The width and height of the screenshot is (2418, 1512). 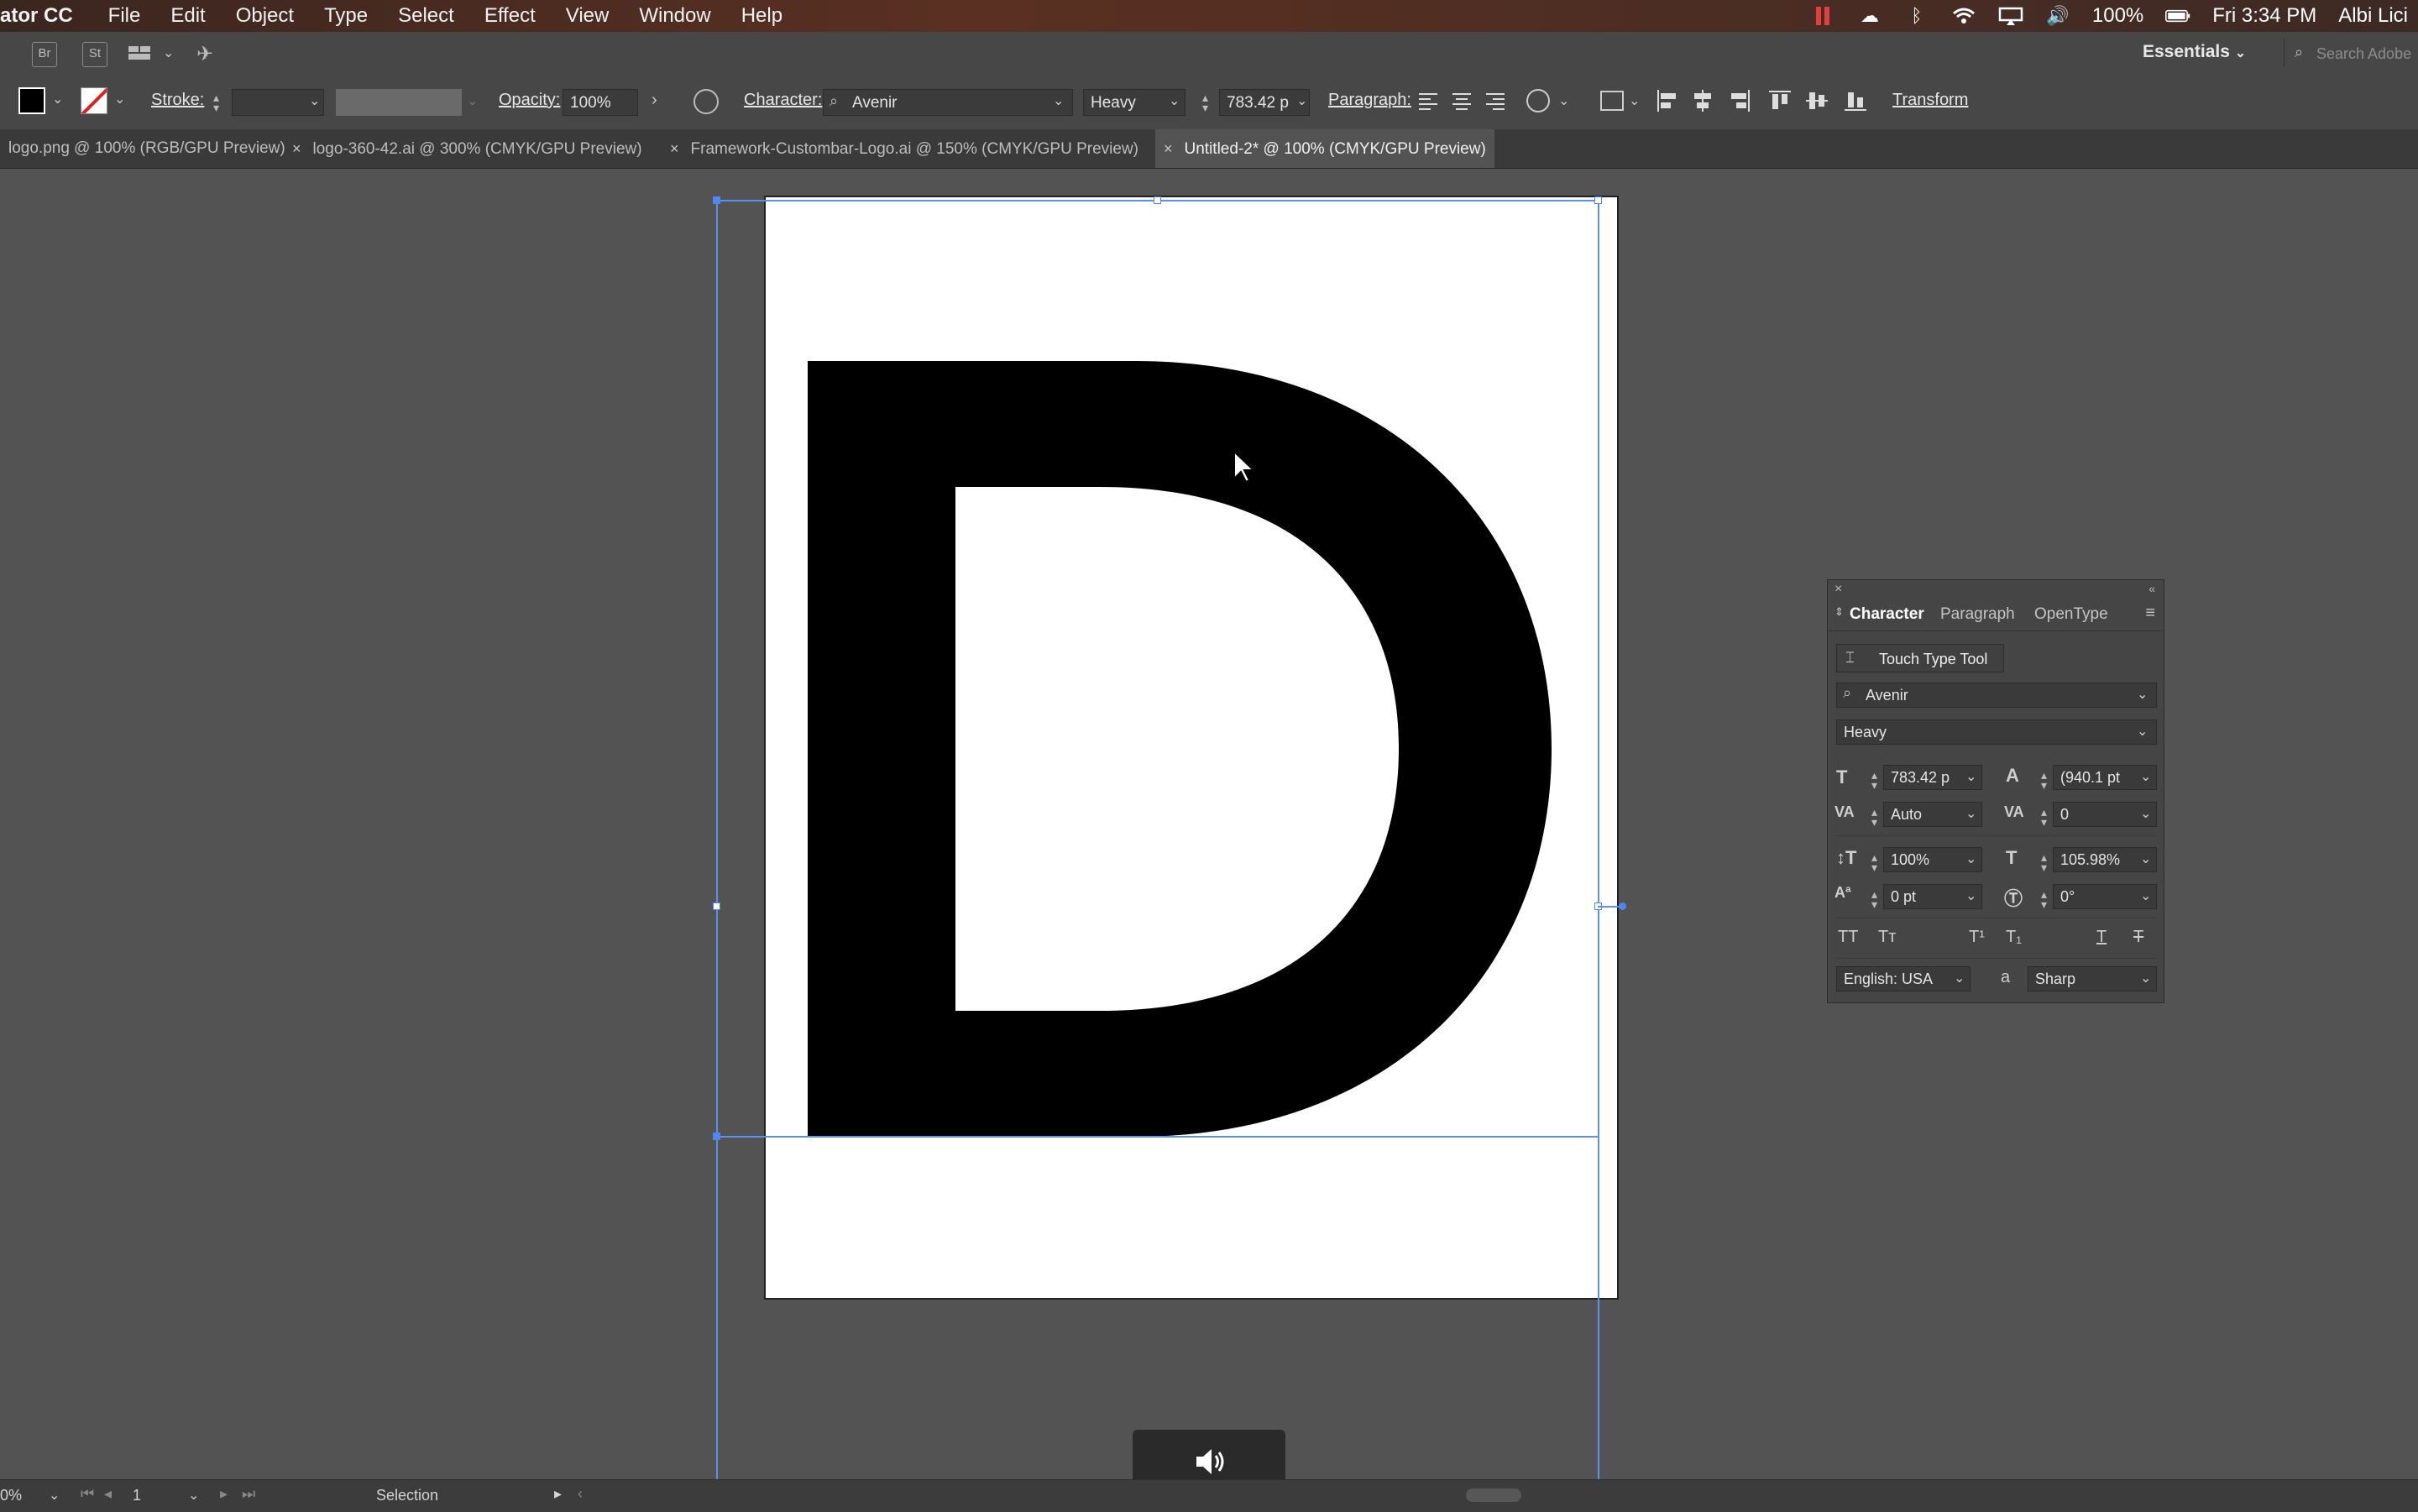 What do you see at coordinates (1598, 200) in the screenshot?
I see `resize-handle-top-right` at bounding box center [1598, 200].